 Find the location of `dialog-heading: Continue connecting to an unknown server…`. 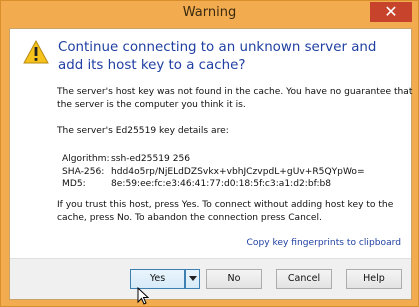

dialog-heading: Continue connecting to an unknown server… is located at coordinates (217, 56).